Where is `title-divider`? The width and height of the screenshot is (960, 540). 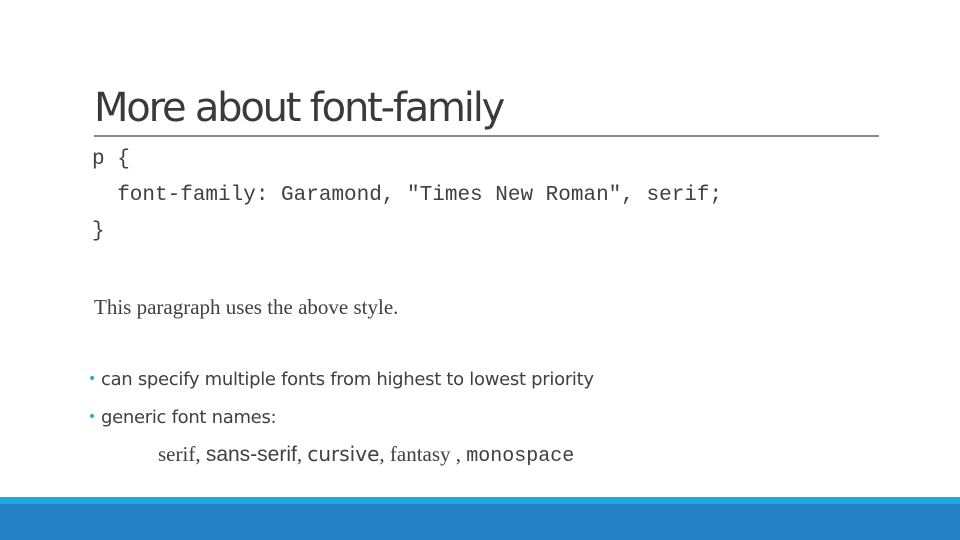 title-divider is located at coordinates (486, 136).